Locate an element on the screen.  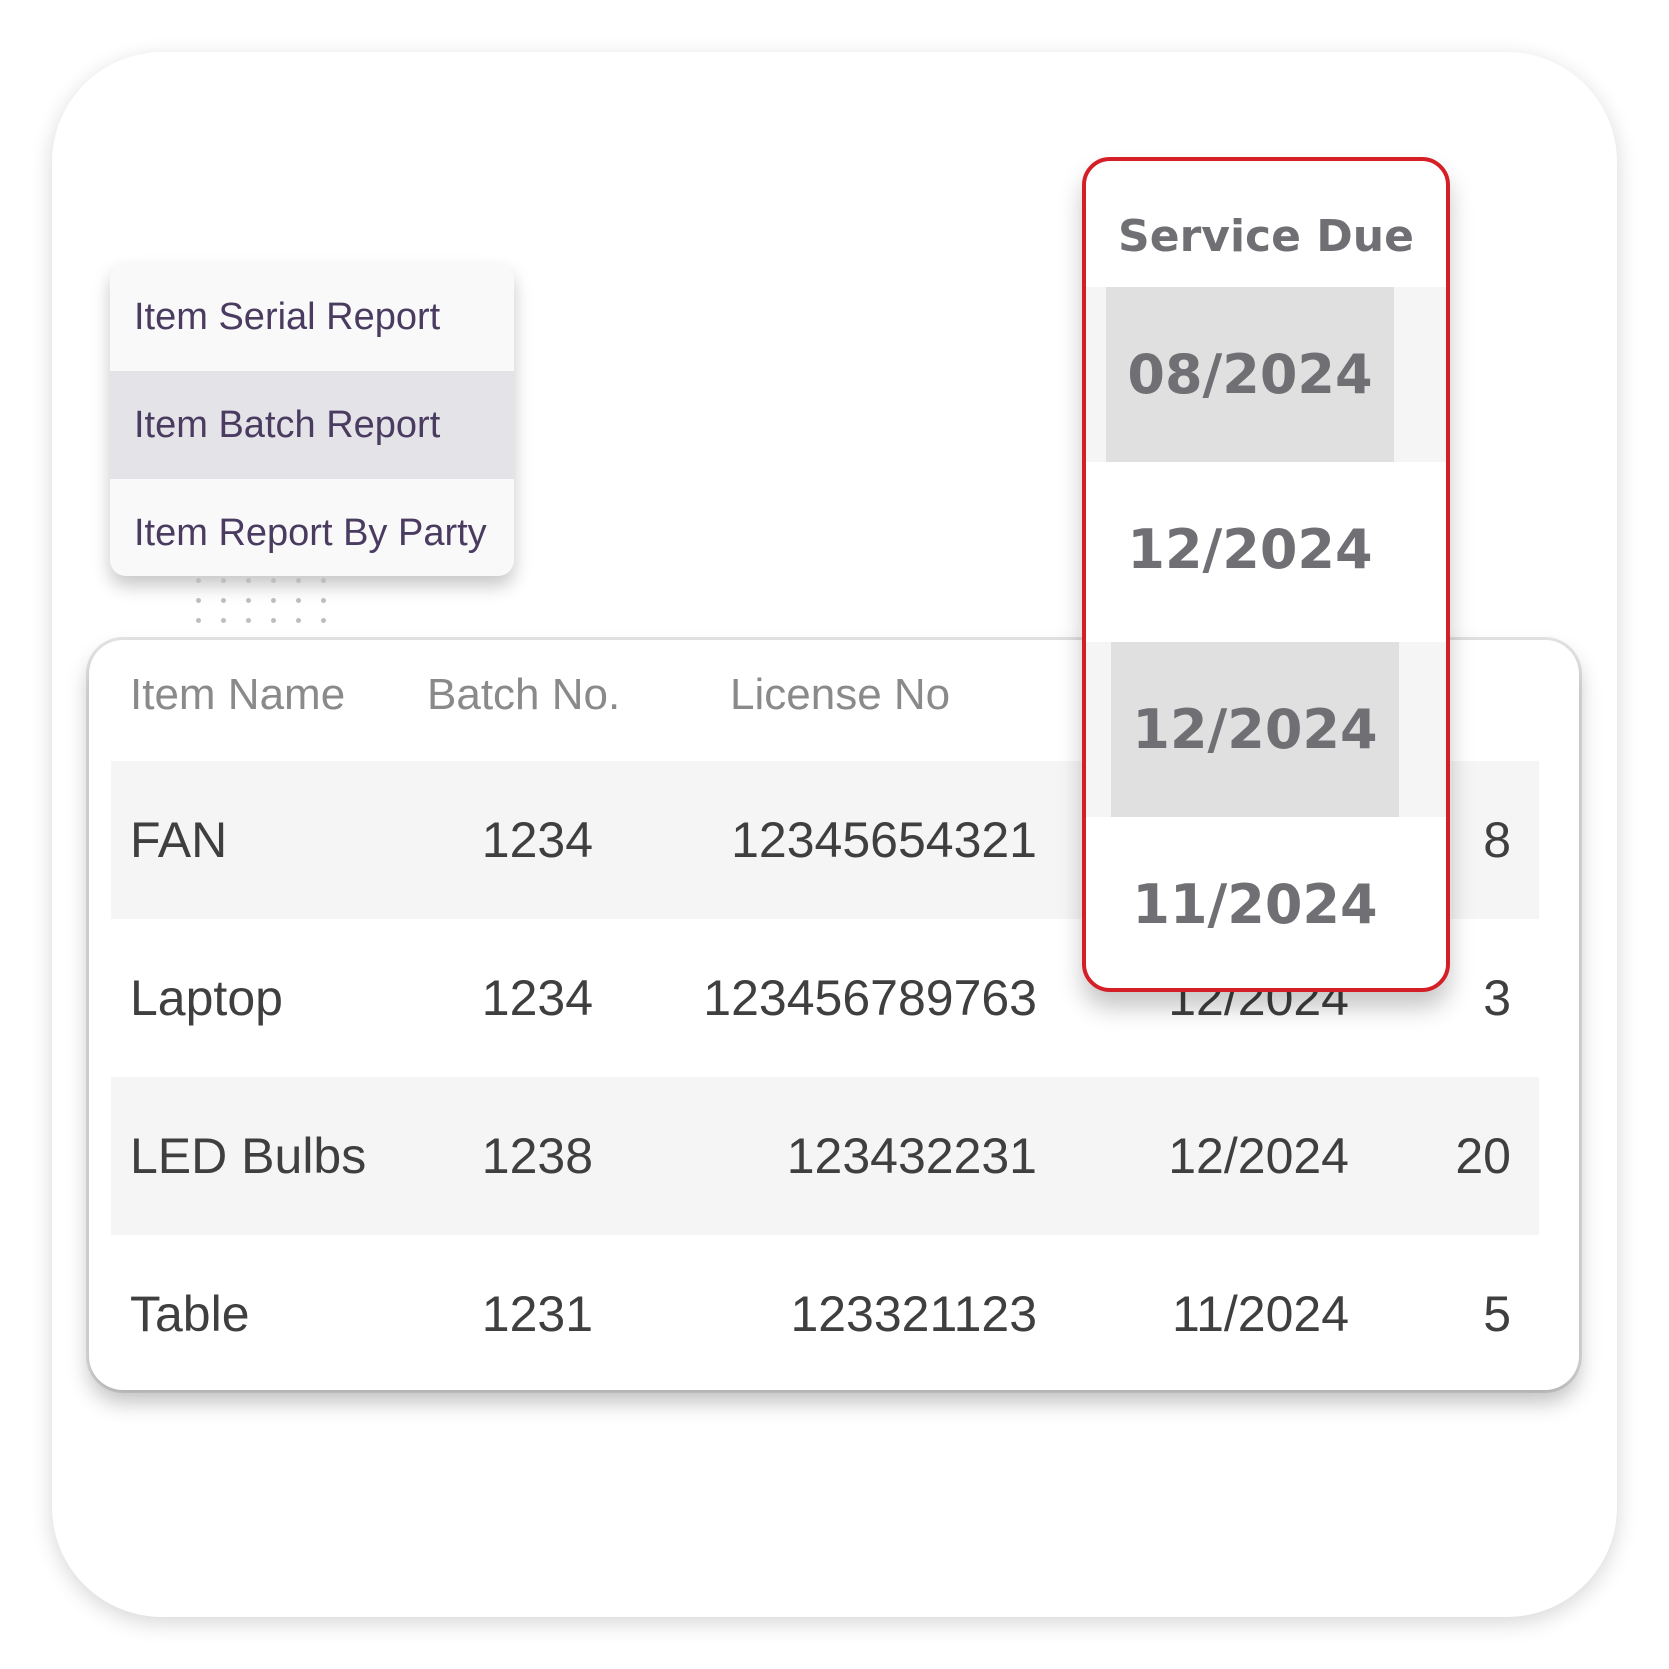
cell-qty: 8 is located at coordinates (1497, 840).